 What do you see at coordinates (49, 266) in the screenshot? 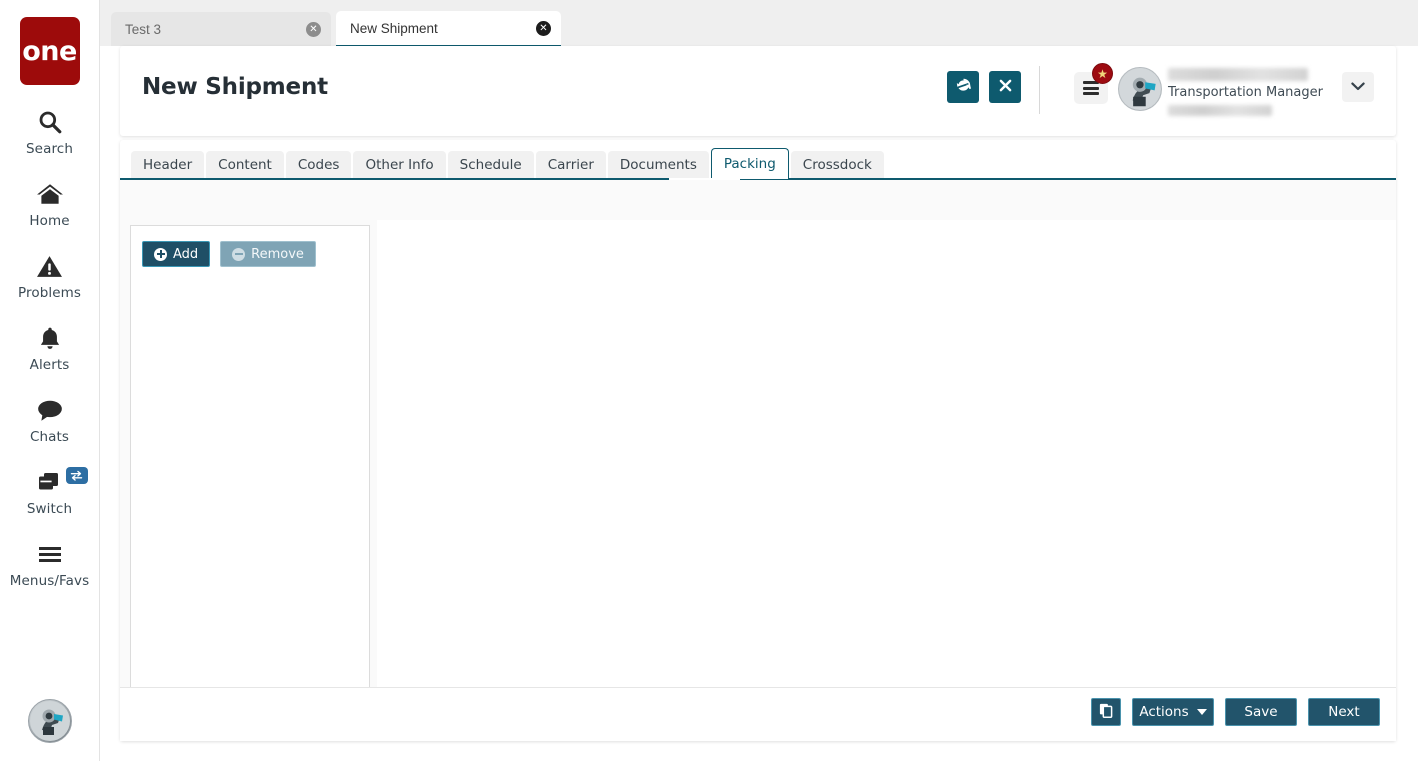
I see `warning-triangle-icon` at bounding box center [49, 266].